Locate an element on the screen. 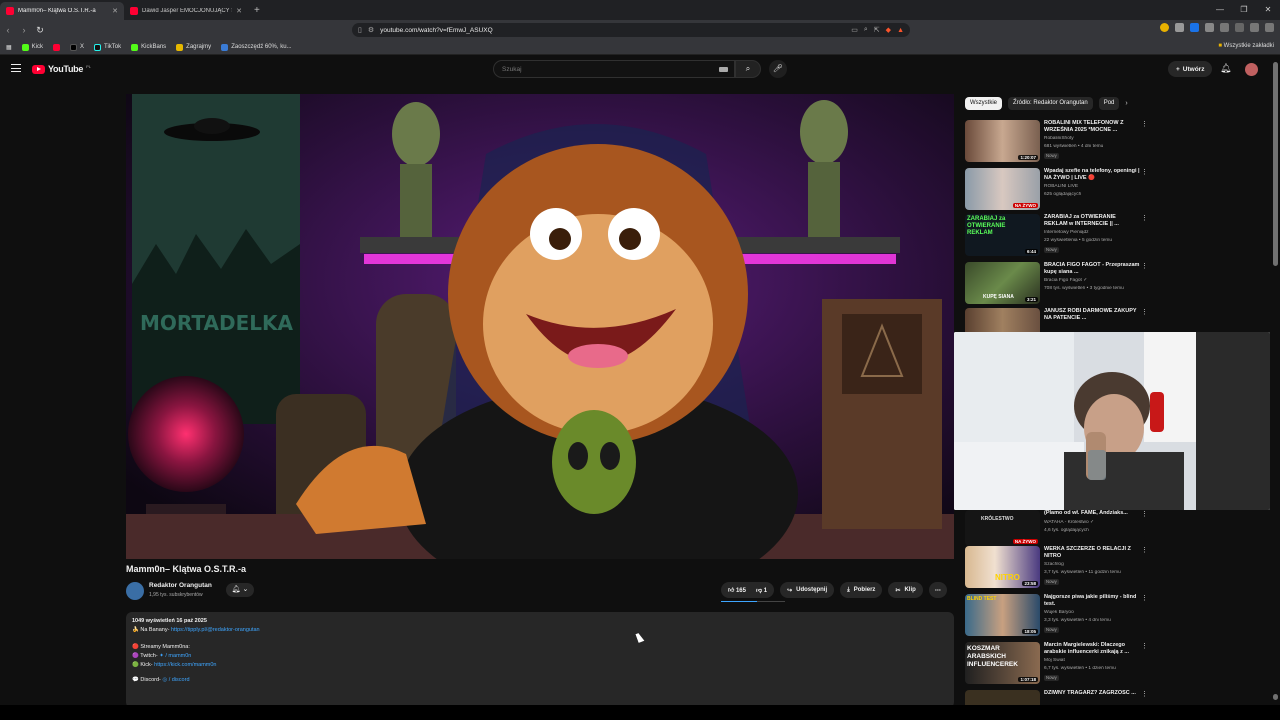  youtube-logo: YouTube PL is located at coordinates (61, 69).